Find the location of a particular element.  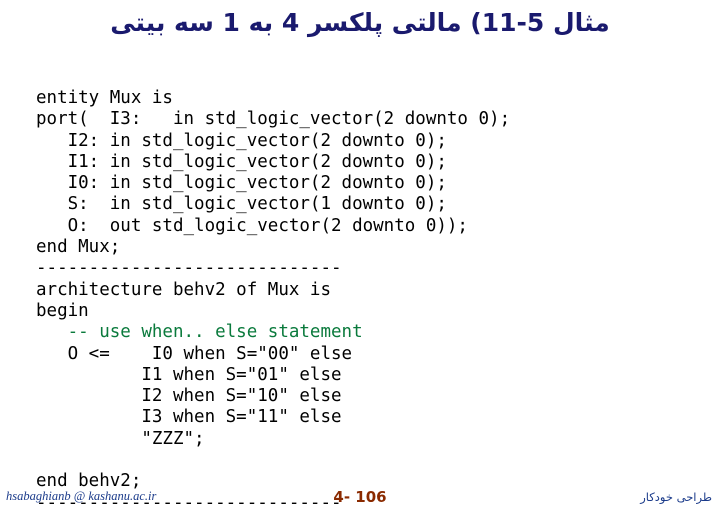

code-line: I3 when S="11" else is located at coordinates (189, 417).